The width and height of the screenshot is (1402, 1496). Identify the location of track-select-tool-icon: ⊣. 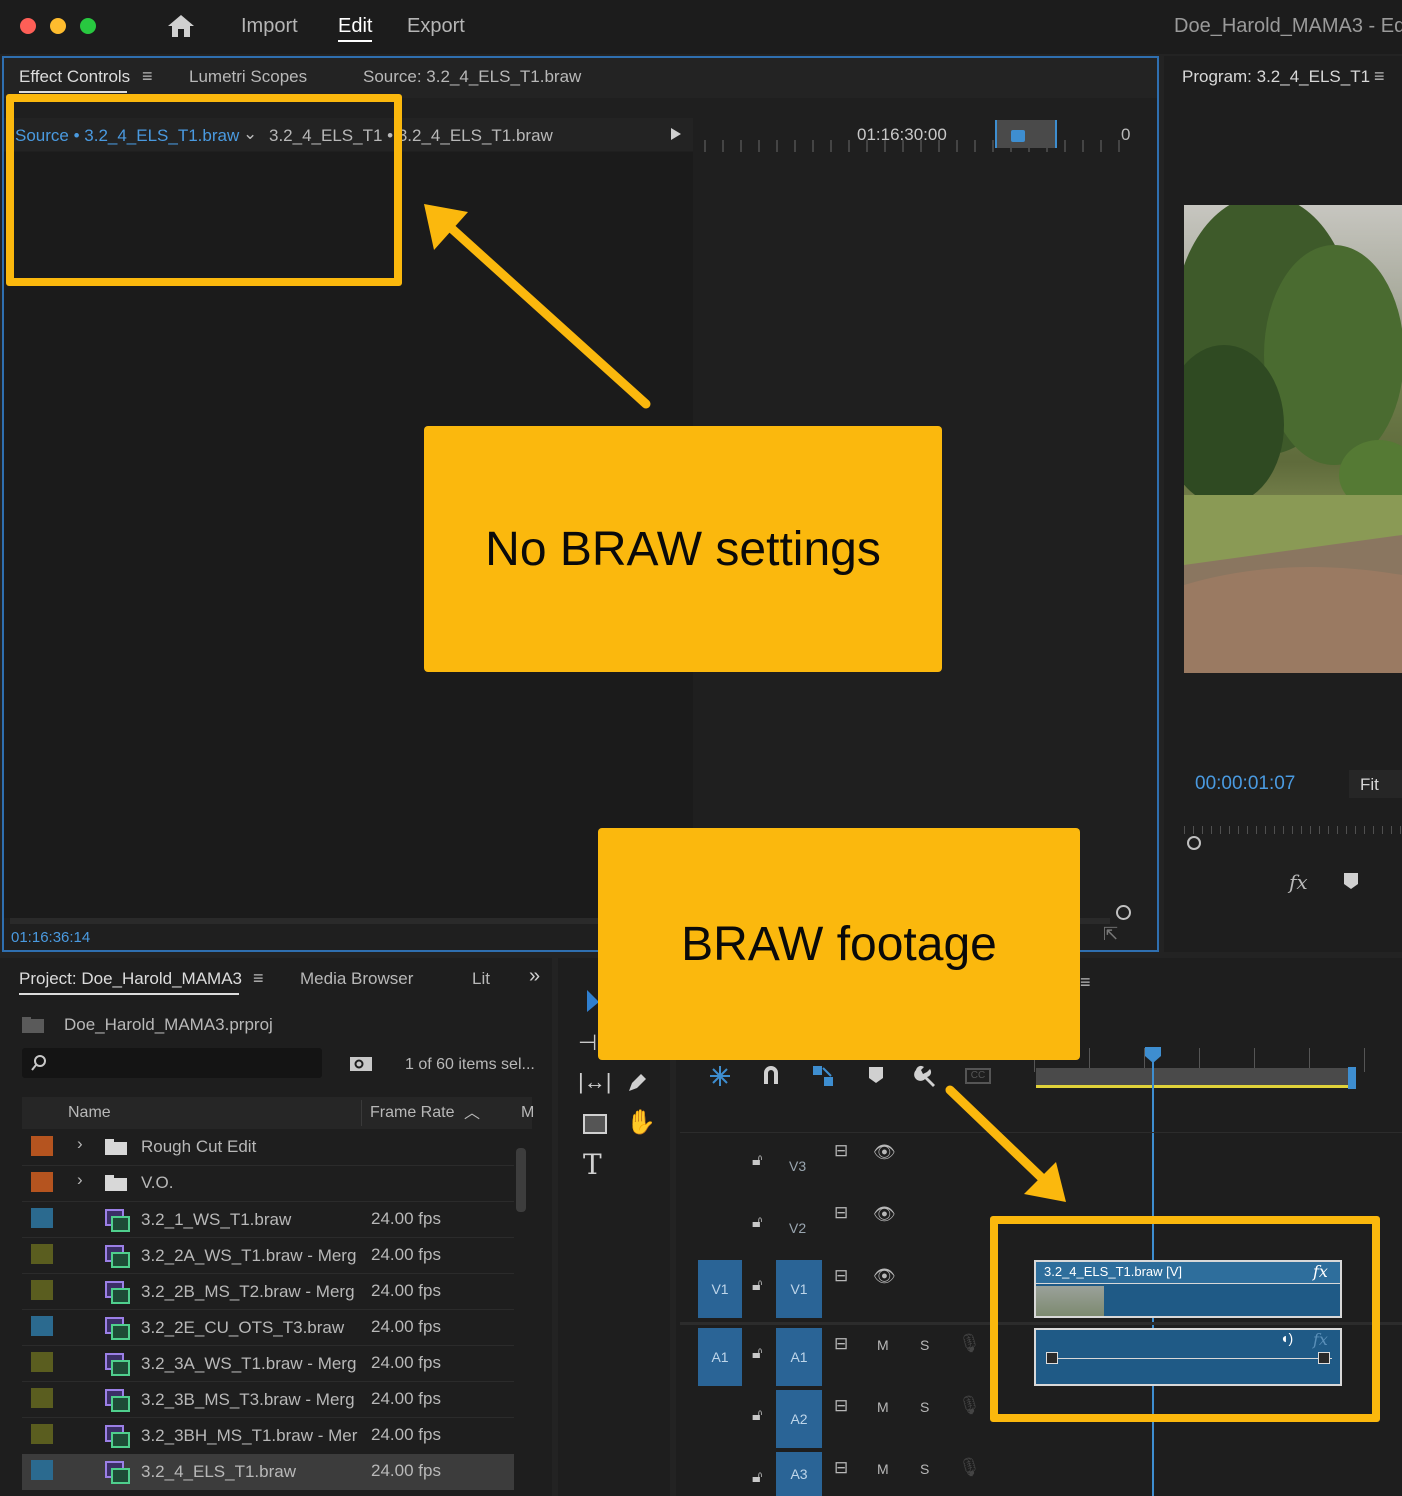
(587, 1043).